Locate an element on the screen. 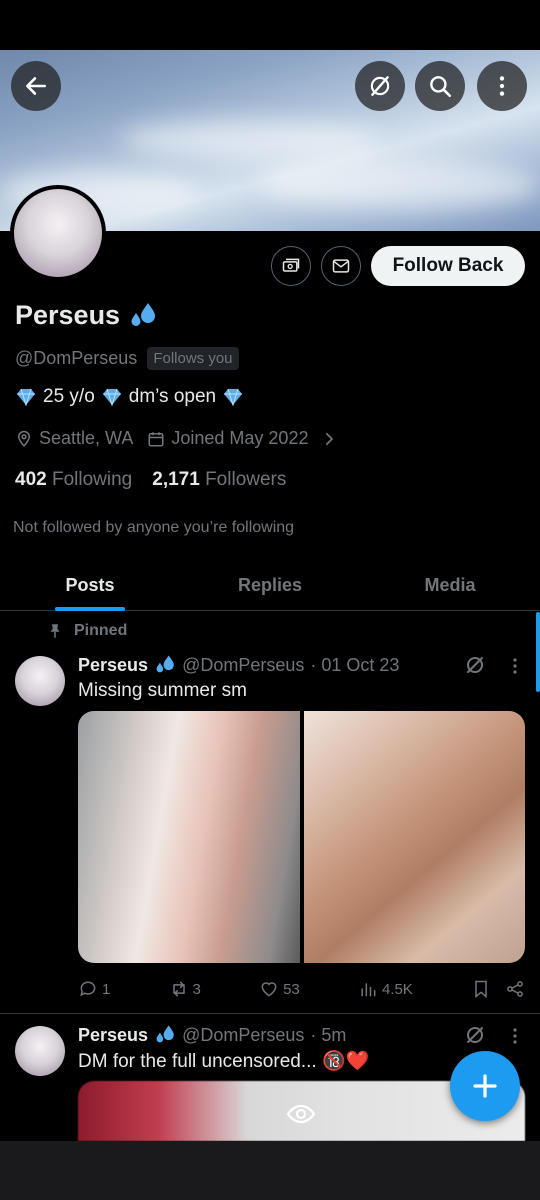 The width and height of the screenshot is (540, 1200). share-icon is located at coordinates (515, 989).